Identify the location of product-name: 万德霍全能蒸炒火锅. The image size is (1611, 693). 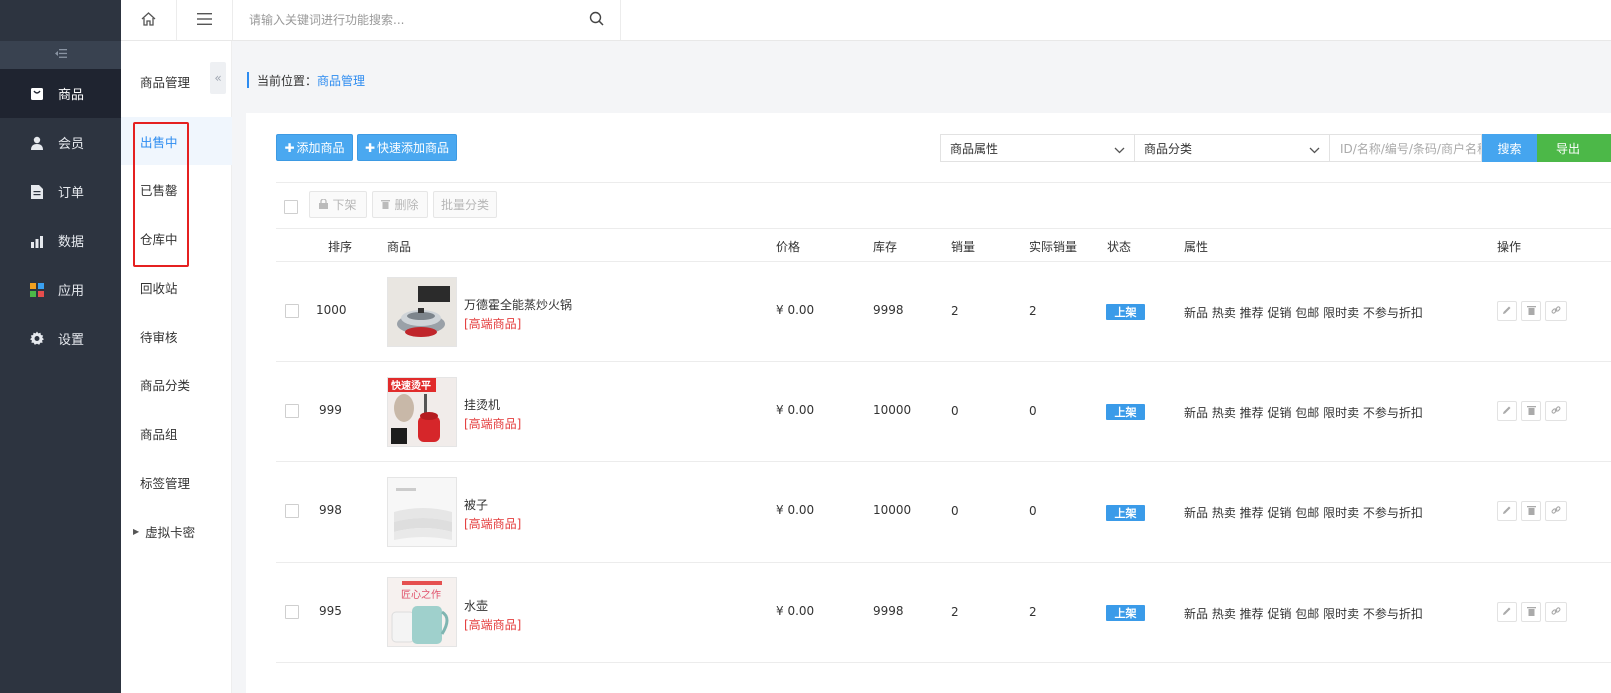
(518, 304).